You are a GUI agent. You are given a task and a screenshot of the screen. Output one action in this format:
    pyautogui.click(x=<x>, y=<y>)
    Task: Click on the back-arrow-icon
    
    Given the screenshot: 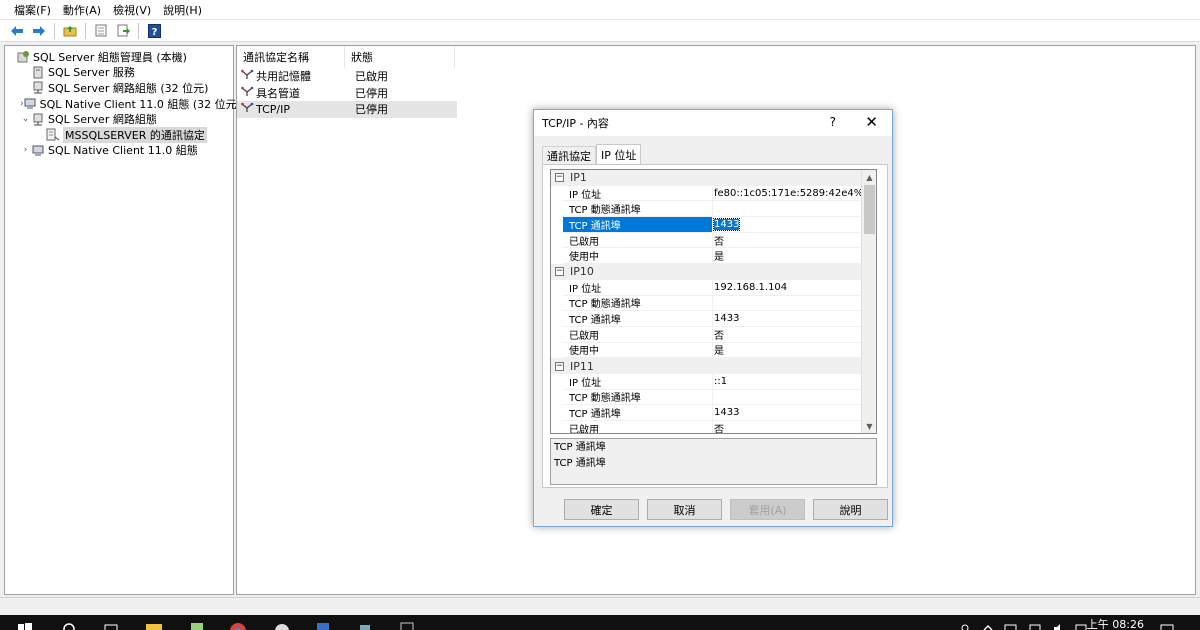 What is the action you would take?
    pyautogui.click(x=17, y=31)
    